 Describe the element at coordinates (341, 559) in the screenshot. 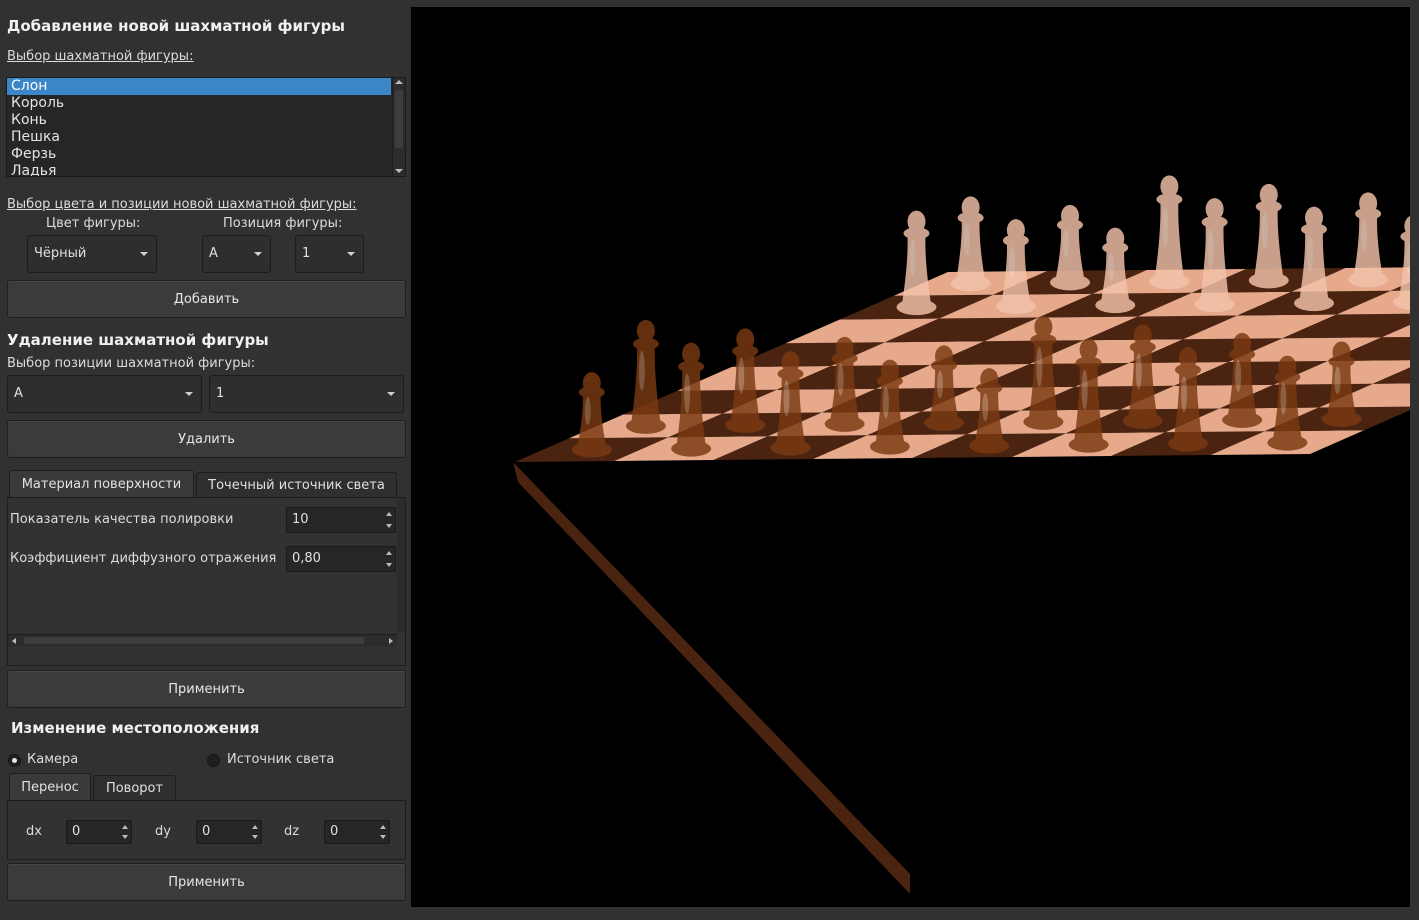

I see `diffuse-spinbox: 0,80` at that location.